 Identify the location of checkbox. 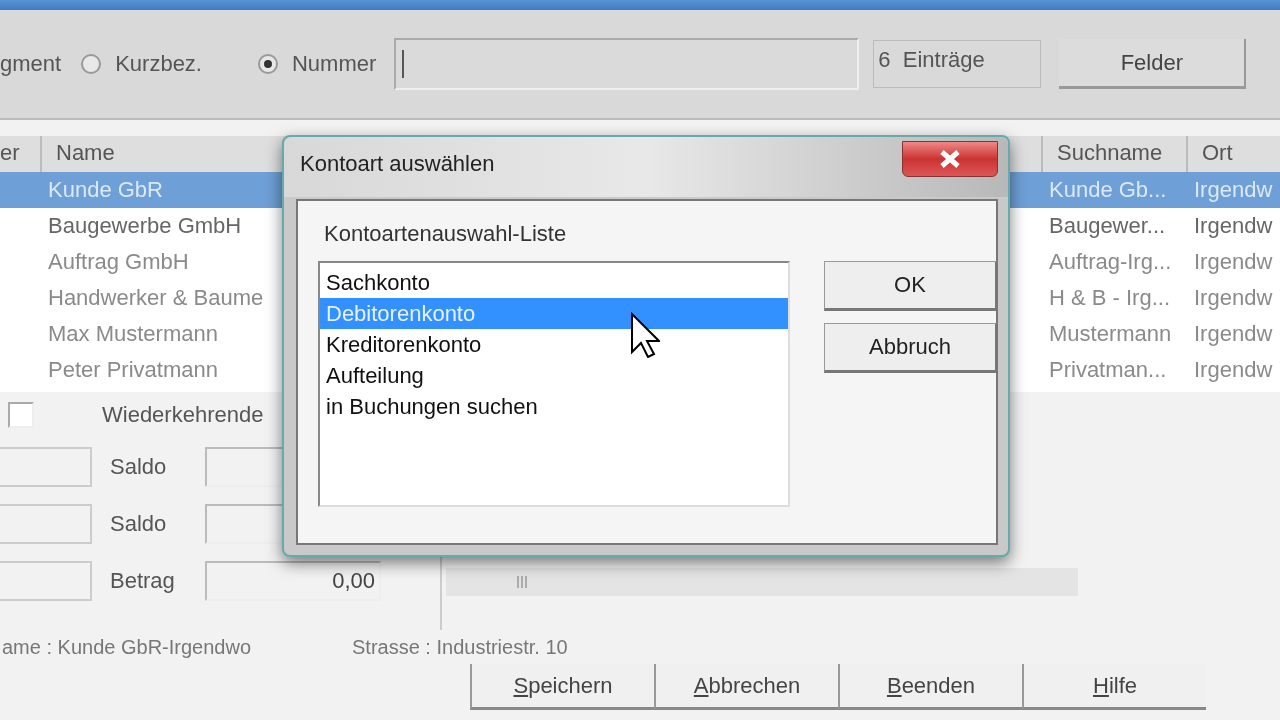
(21, 415).